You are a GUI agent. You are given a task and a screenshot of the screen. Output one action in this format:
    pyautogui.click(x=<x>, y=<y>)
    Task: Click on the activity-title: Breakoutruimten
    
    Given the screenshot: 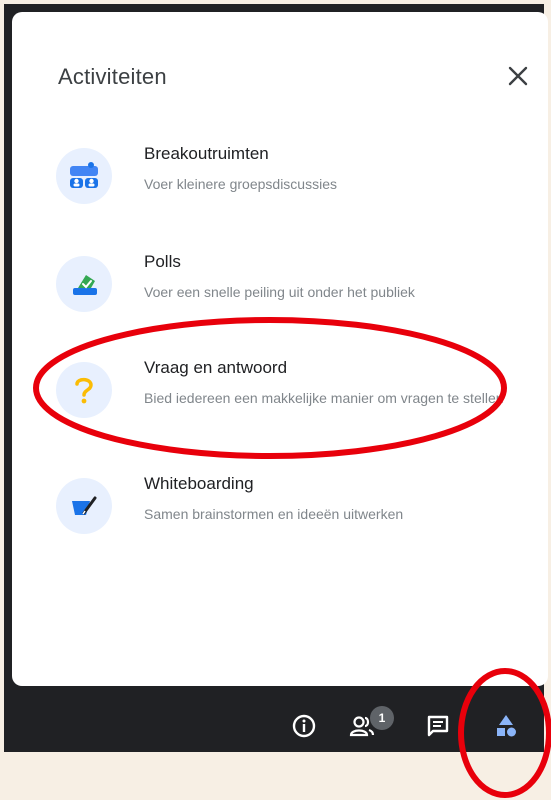 What is the action you would take?
    pyautogui.click(x=206, y=153)
    